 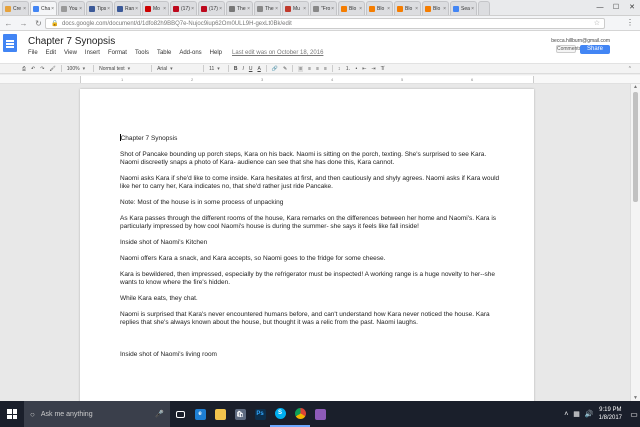 I want to click on scroll-up-icon: ▲, so click(x=635, y=87).